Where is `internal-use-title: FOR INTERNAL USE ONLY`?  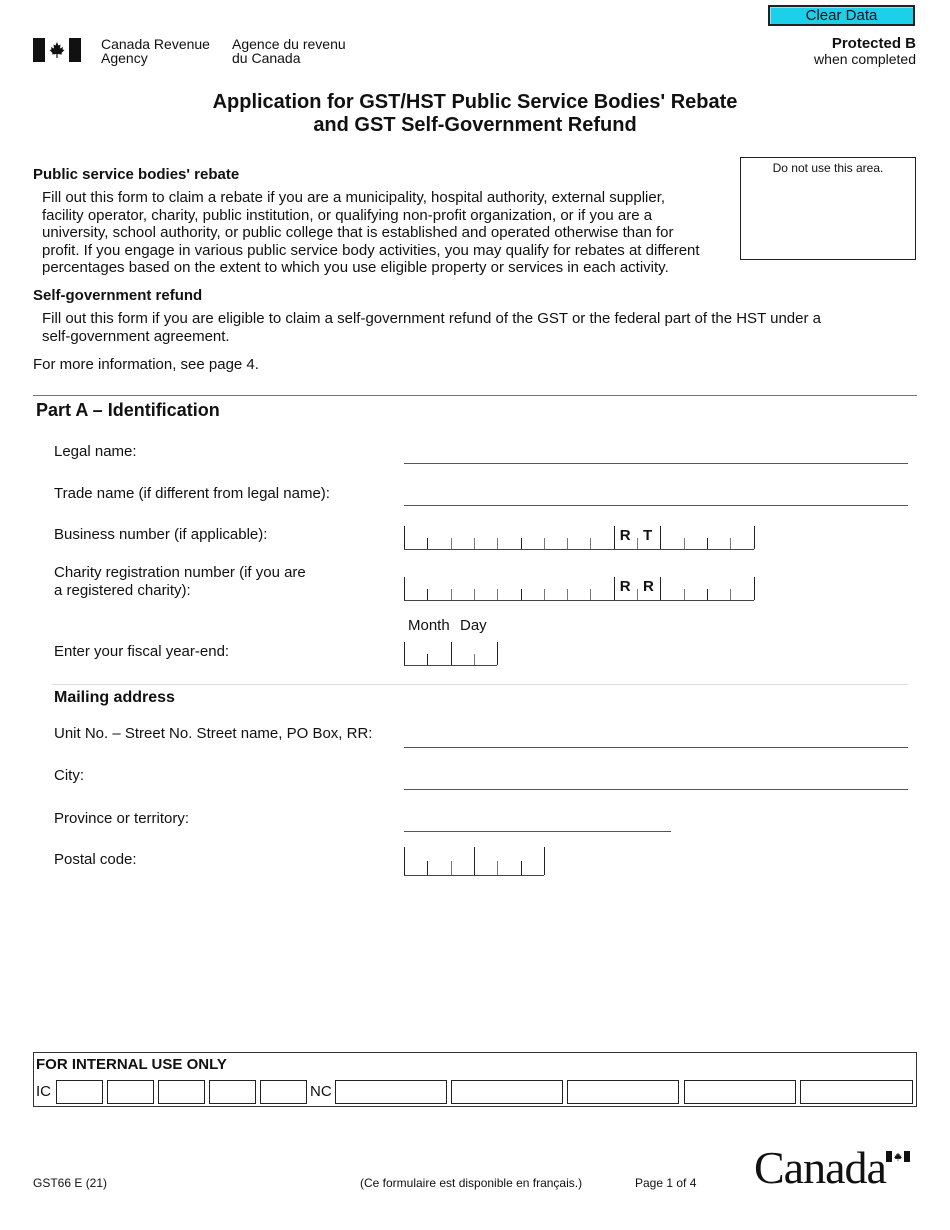
internal-use-title: FOR INTERNAL USE ONLY is located at coordinates (131, 1064).